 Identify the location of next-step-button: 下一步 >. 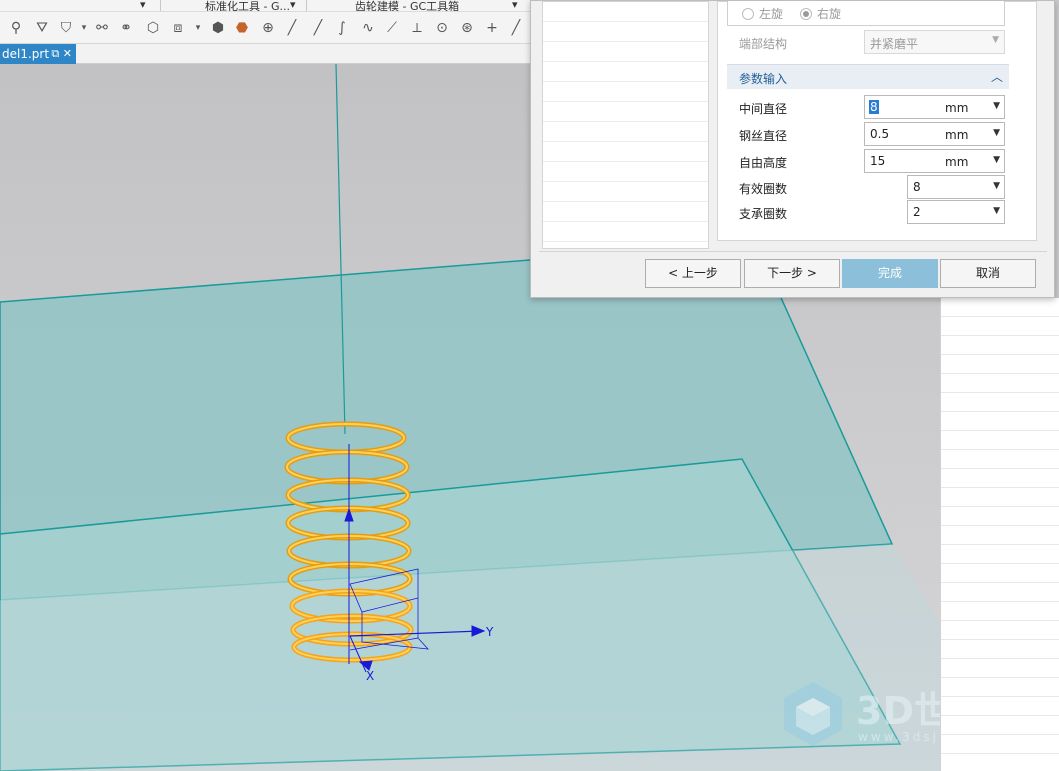
(792, 273).